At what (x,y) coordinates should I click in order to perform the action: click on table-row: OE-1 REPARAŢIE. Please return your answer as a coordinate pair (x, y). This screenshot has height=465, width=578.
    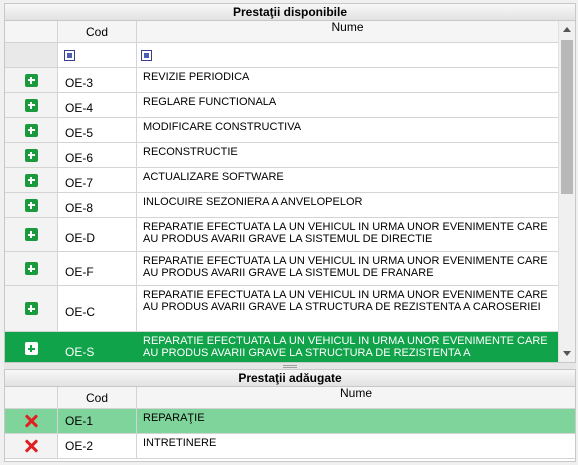
    Looking at the image, I should click on (290, 421).